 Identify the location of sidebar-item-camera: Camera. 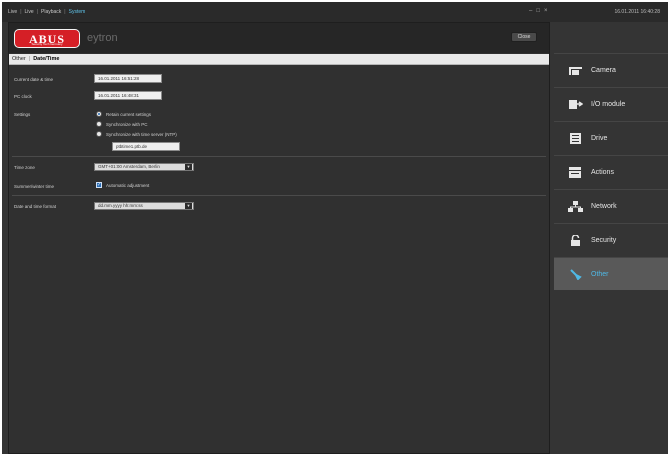
(611, 69).